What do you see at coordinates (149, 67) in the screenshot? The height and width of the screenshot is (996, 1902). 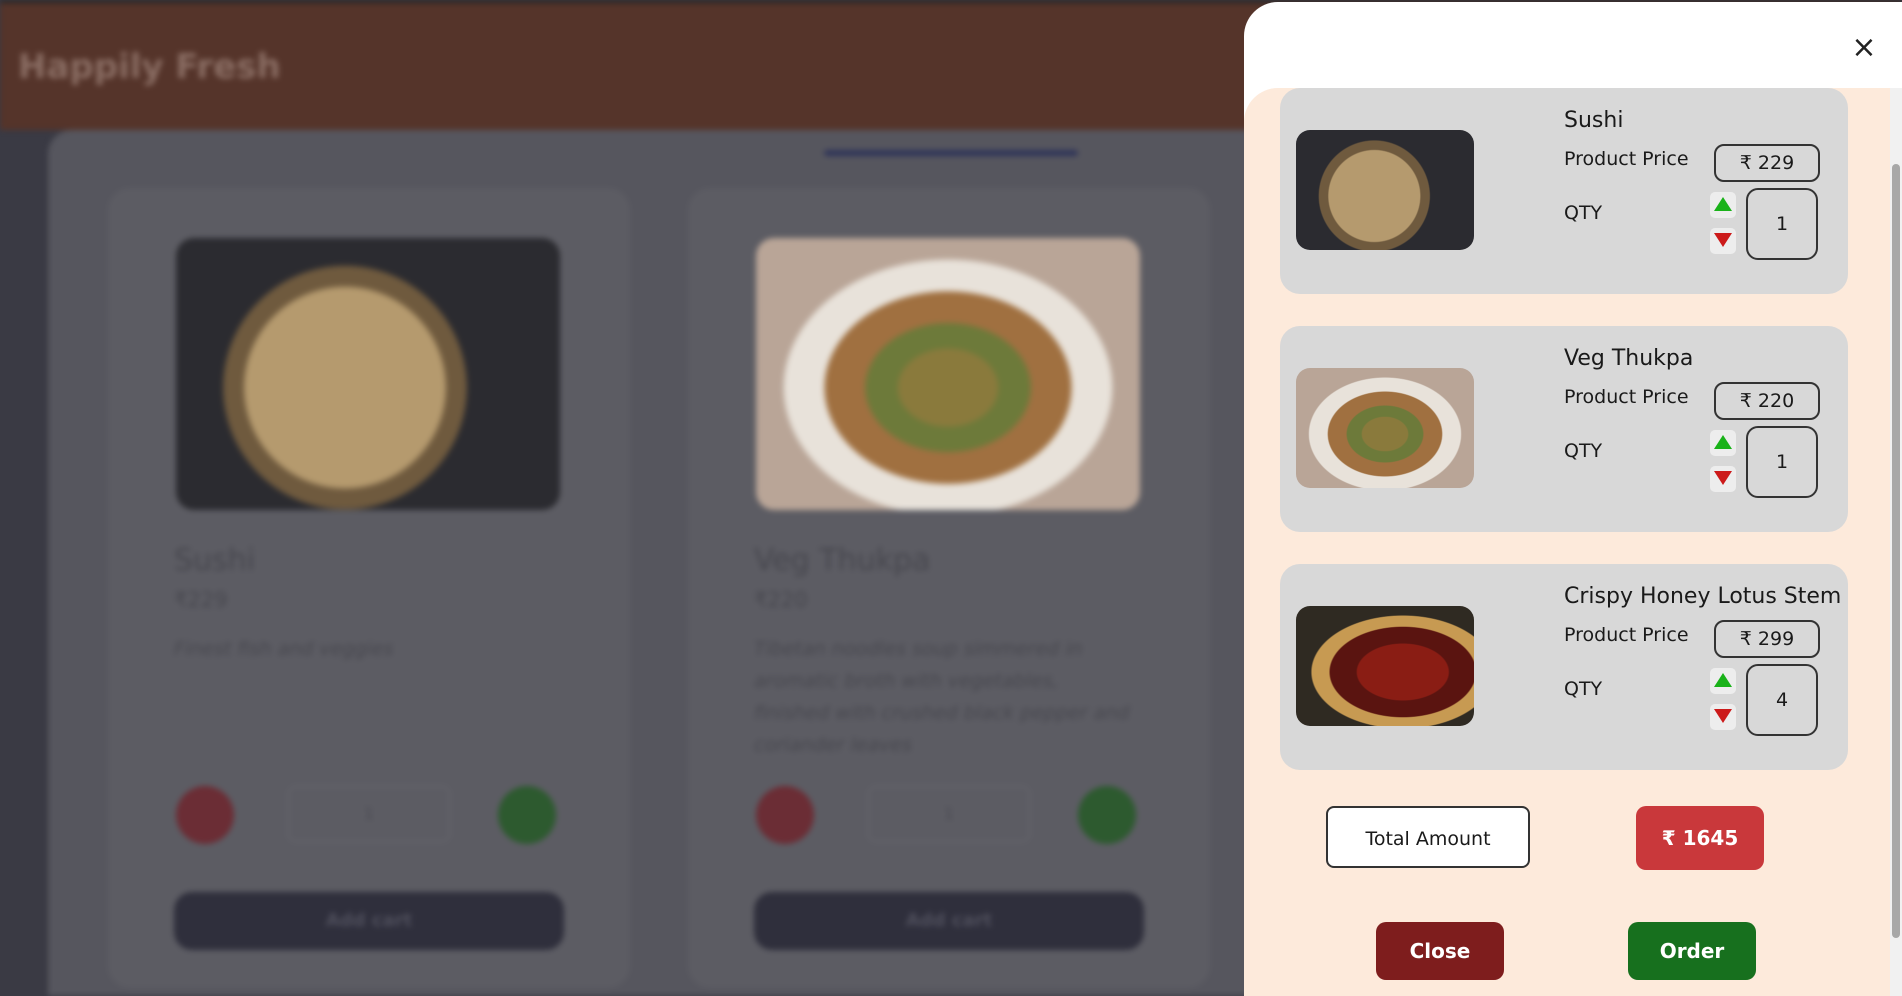 I see `brand-logo: Happily Fresh` at bounding box center [149, 67].